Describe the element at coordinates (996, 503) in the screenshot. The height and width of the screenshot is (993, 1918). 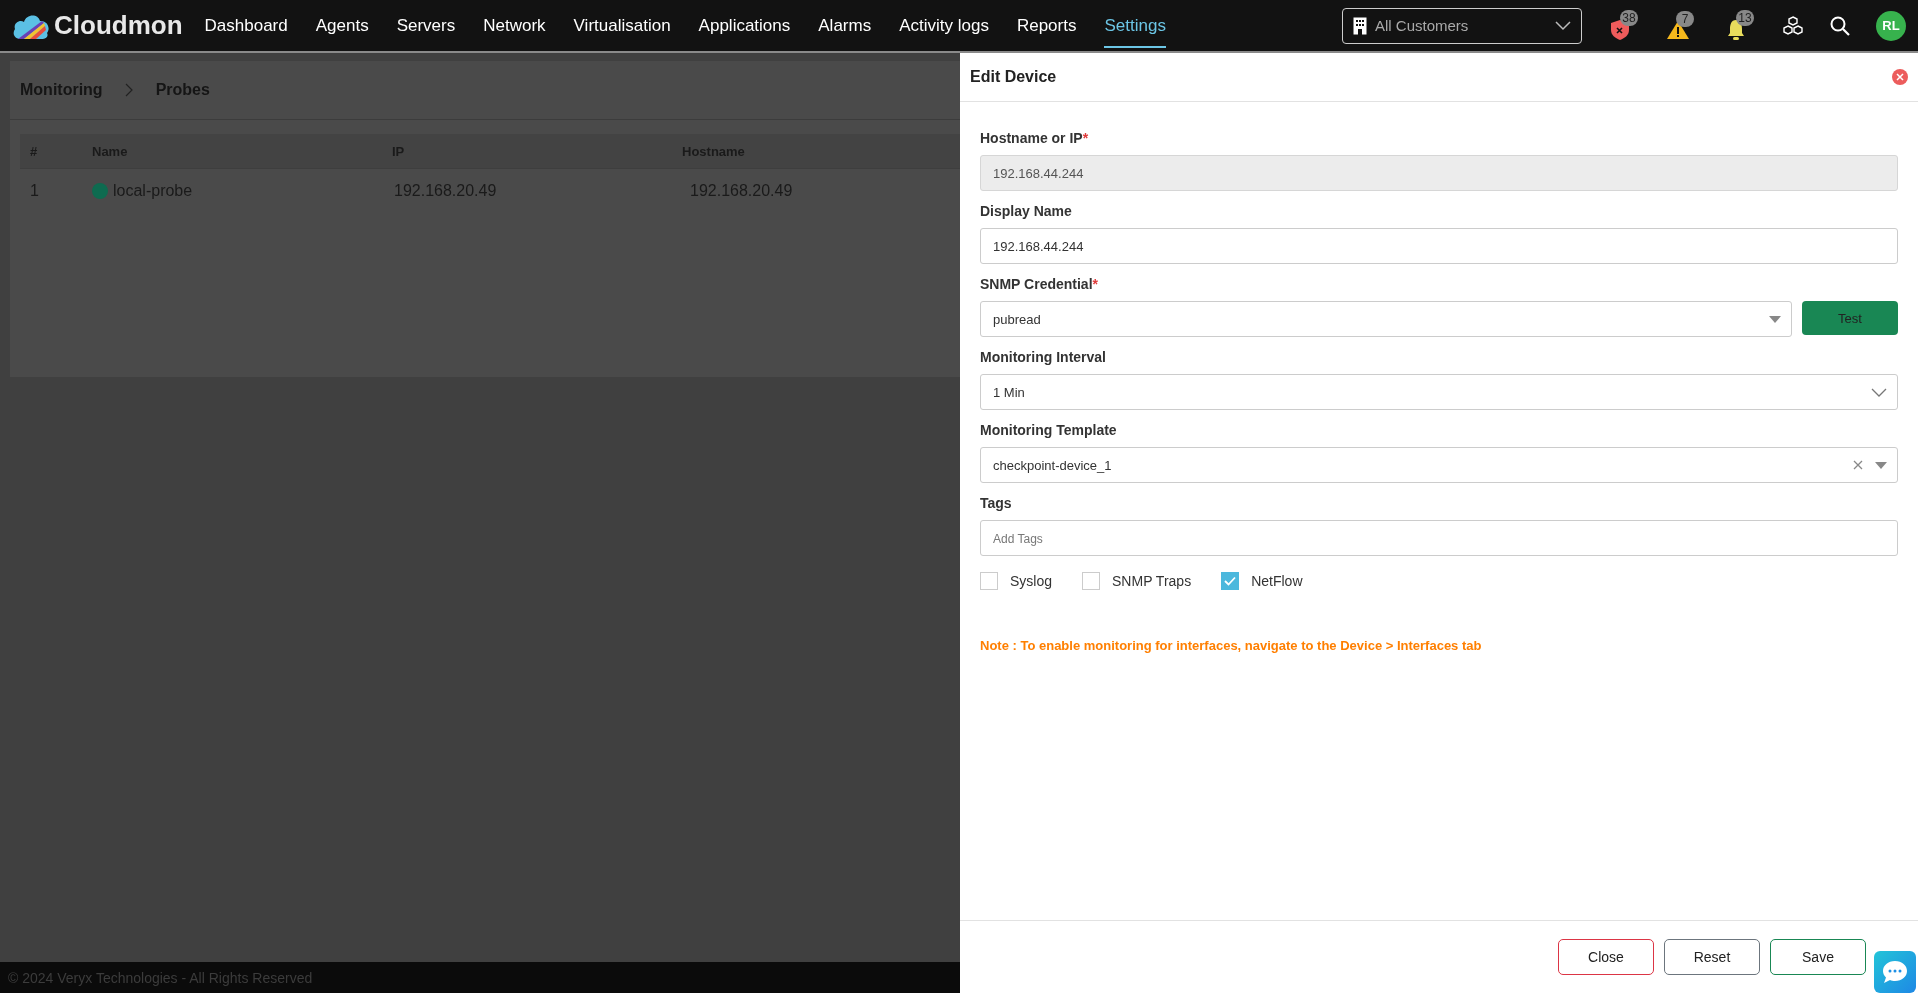
I see `field-label: Tags` at that location.